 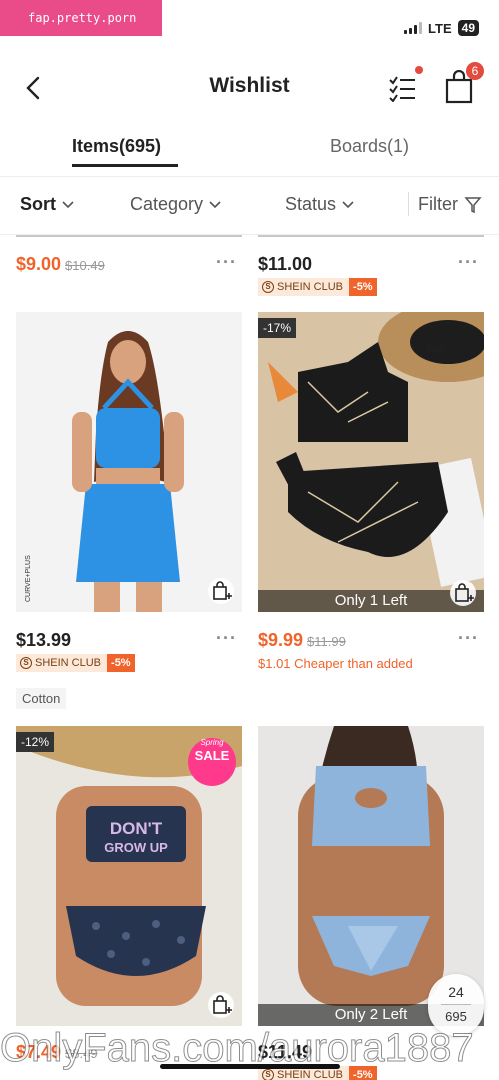 I want to click on price-row: $11.00, so click(x=285, y=264).